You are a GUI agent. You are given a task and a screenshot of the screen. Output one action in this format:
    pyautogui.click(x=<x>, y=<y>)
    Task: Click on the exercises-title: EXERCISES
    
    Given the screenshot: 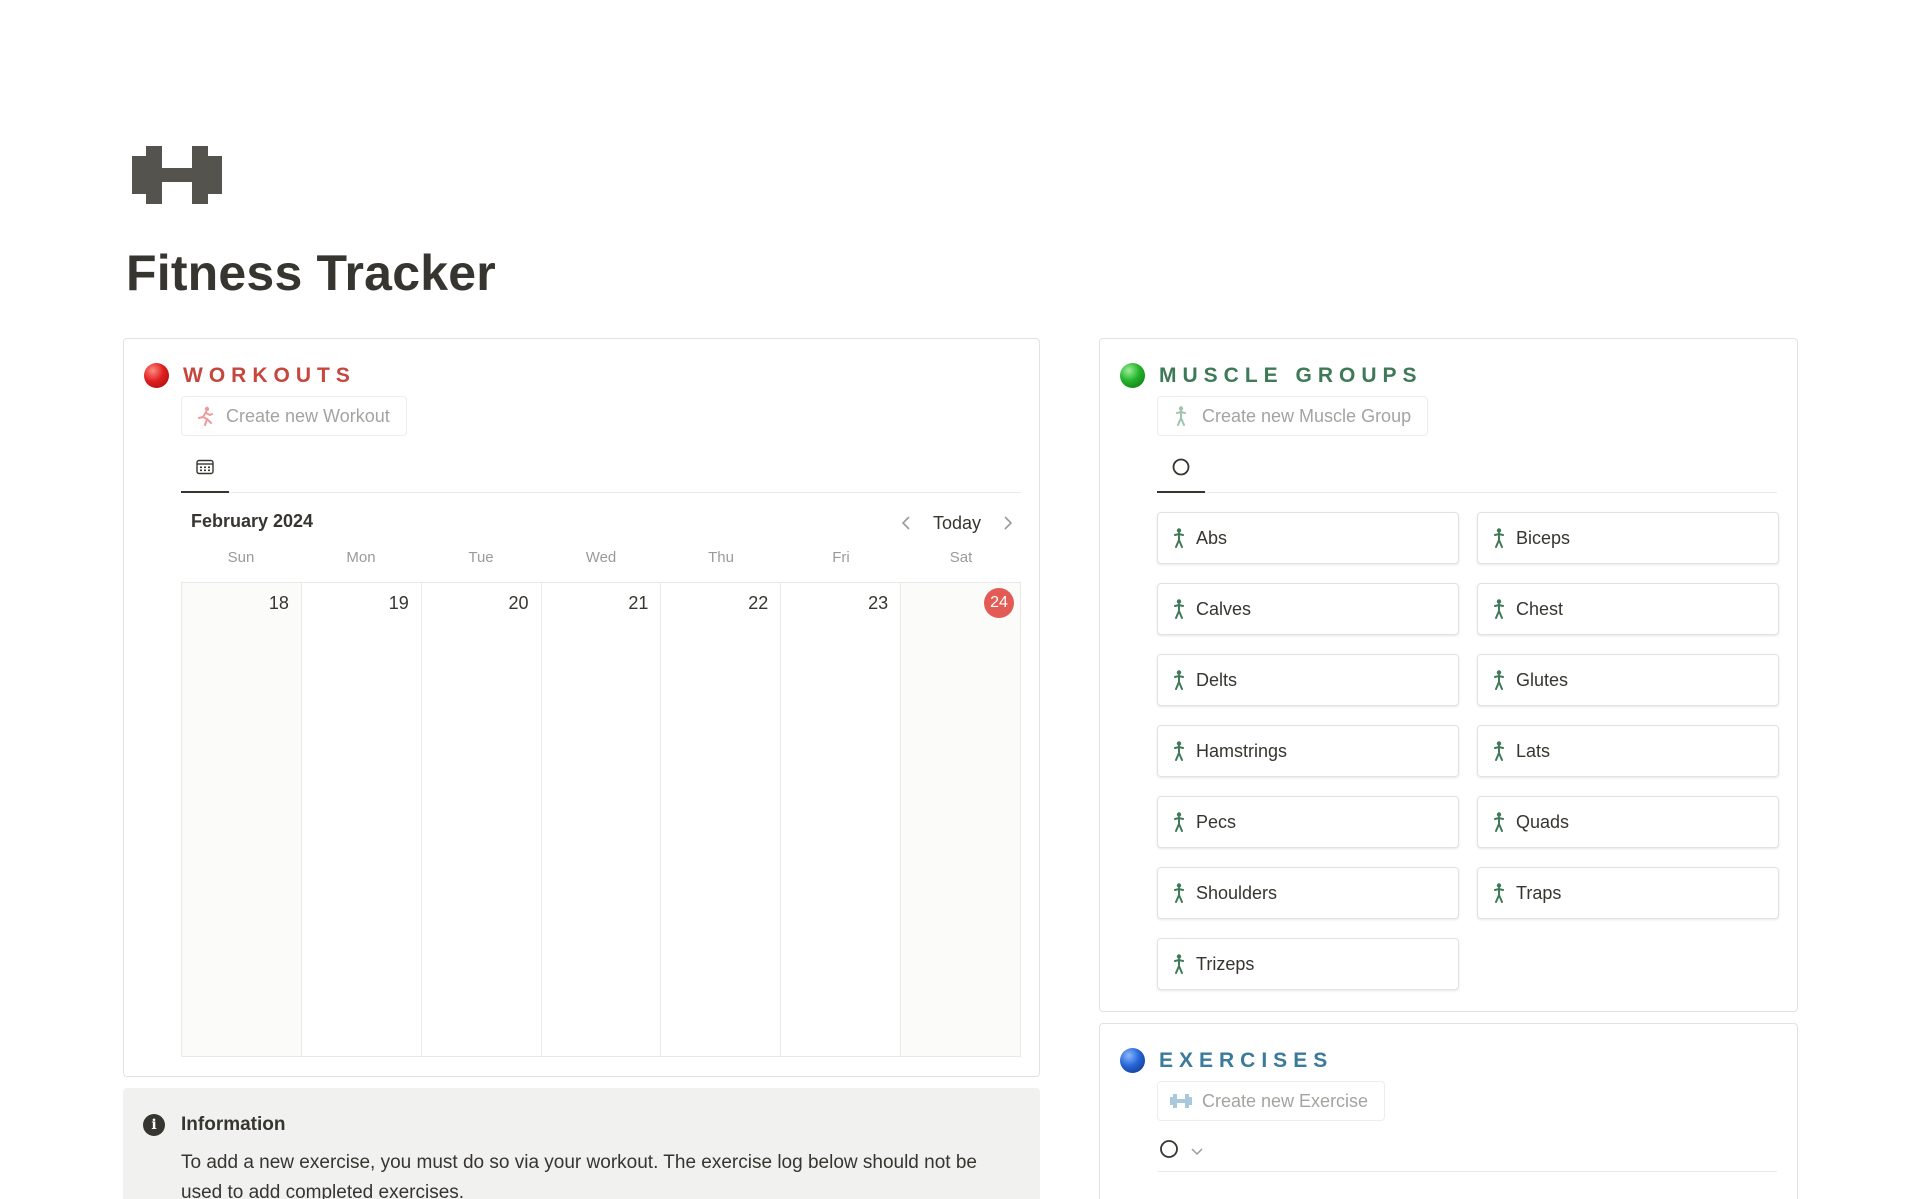 What is the action you would take?
    pyautogui.click(x=1246, y=1060)
    